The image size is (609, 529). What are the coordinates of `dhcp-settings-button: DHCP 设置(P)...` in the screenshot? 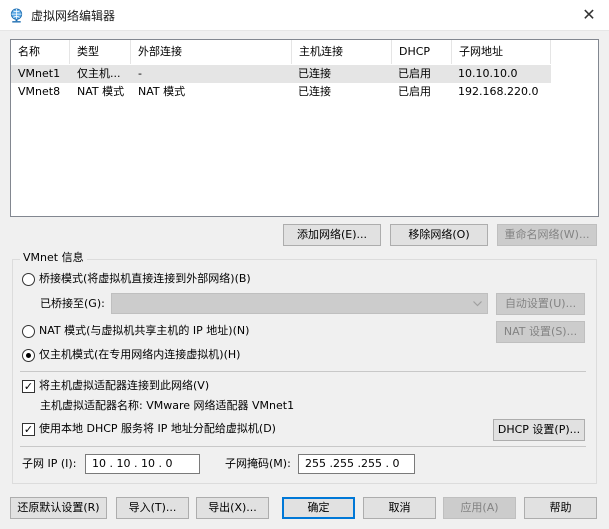 It's located at (539, 430).